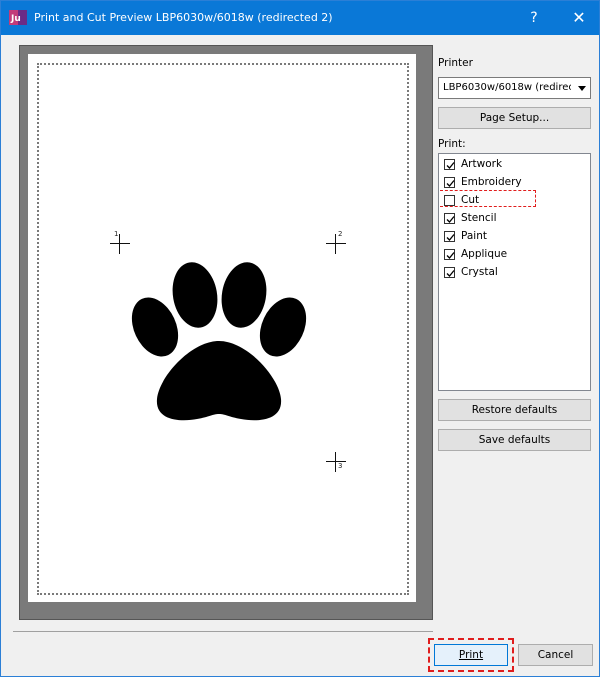 The image size is (600, 677). I want to click on paw-print-icon, so click(219, 341).